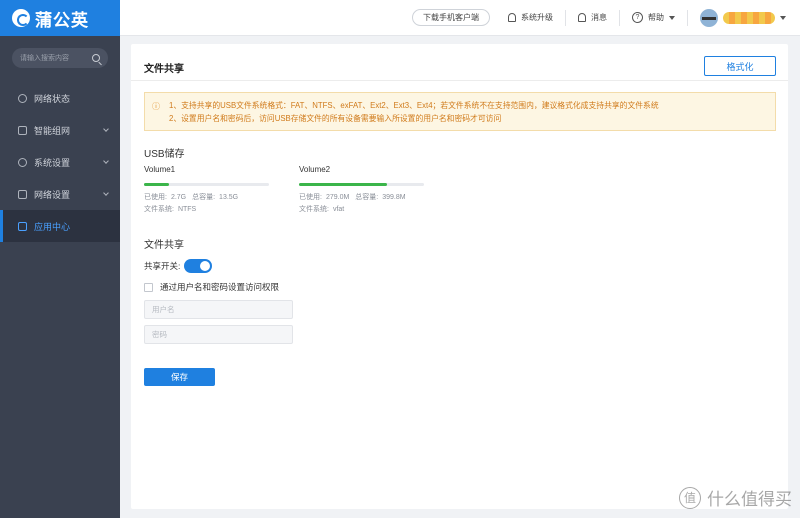 The image size is (800, 518). I want to click on sidebar-item-system-settings: 系统设置, so click(60, 162).